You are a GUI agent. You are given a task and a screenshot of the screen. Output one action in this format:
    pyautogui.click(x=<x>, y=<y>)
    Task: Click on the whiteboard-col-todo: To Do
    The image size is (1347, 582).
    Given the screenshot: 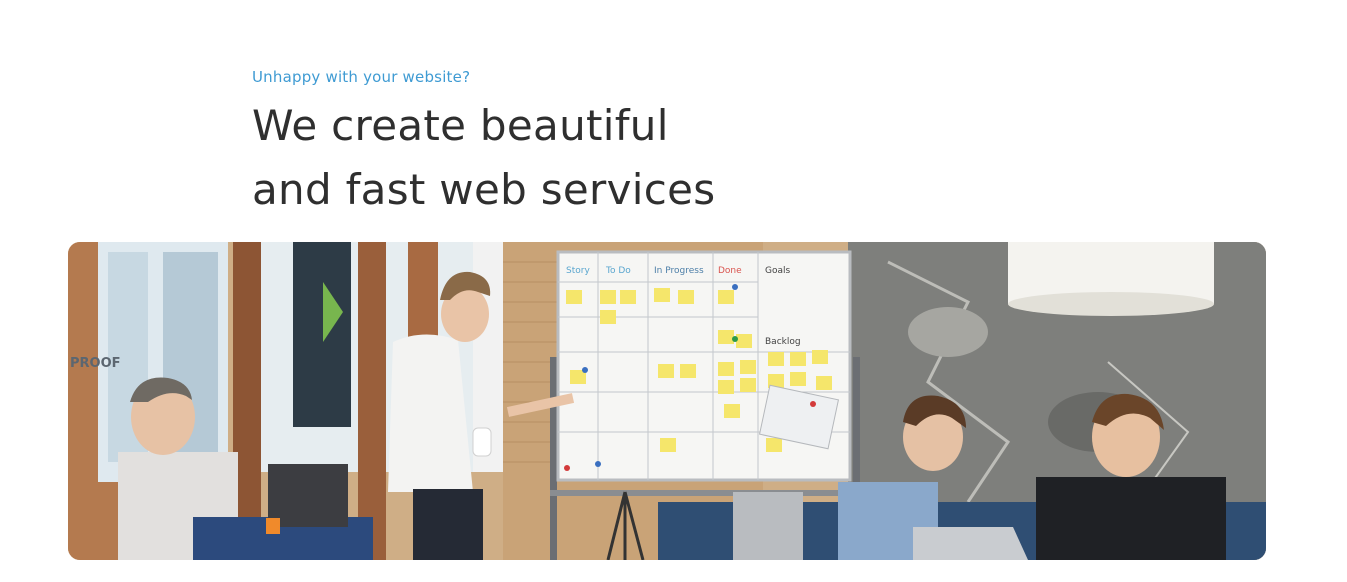 What is the action you would take?
    pyautogui.click(x=618, y=271)
    